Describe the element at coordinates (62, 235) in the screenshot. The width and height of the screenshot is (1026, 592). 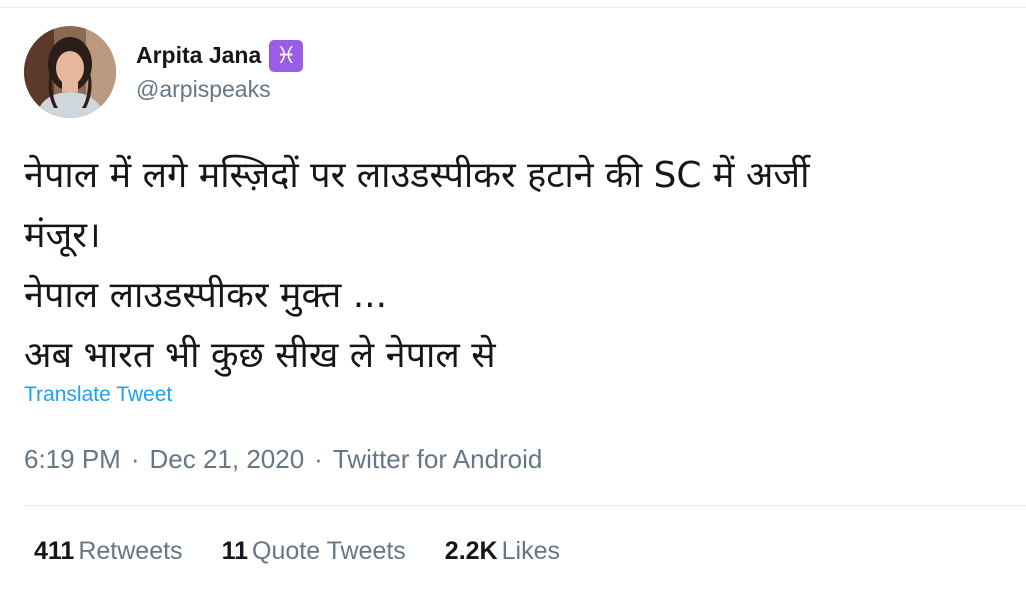
I see `tweet-text-line: मंजूर।` at that location.